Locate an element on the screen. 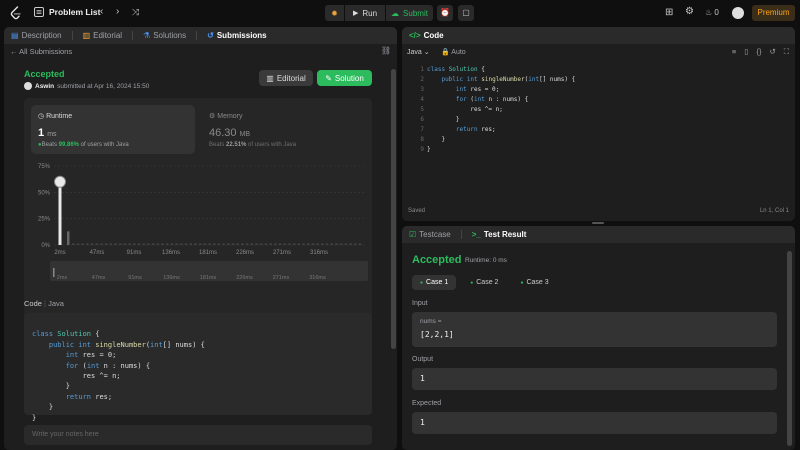  memory-value-row: 46.30 MB is located at coordinates (229, 133).